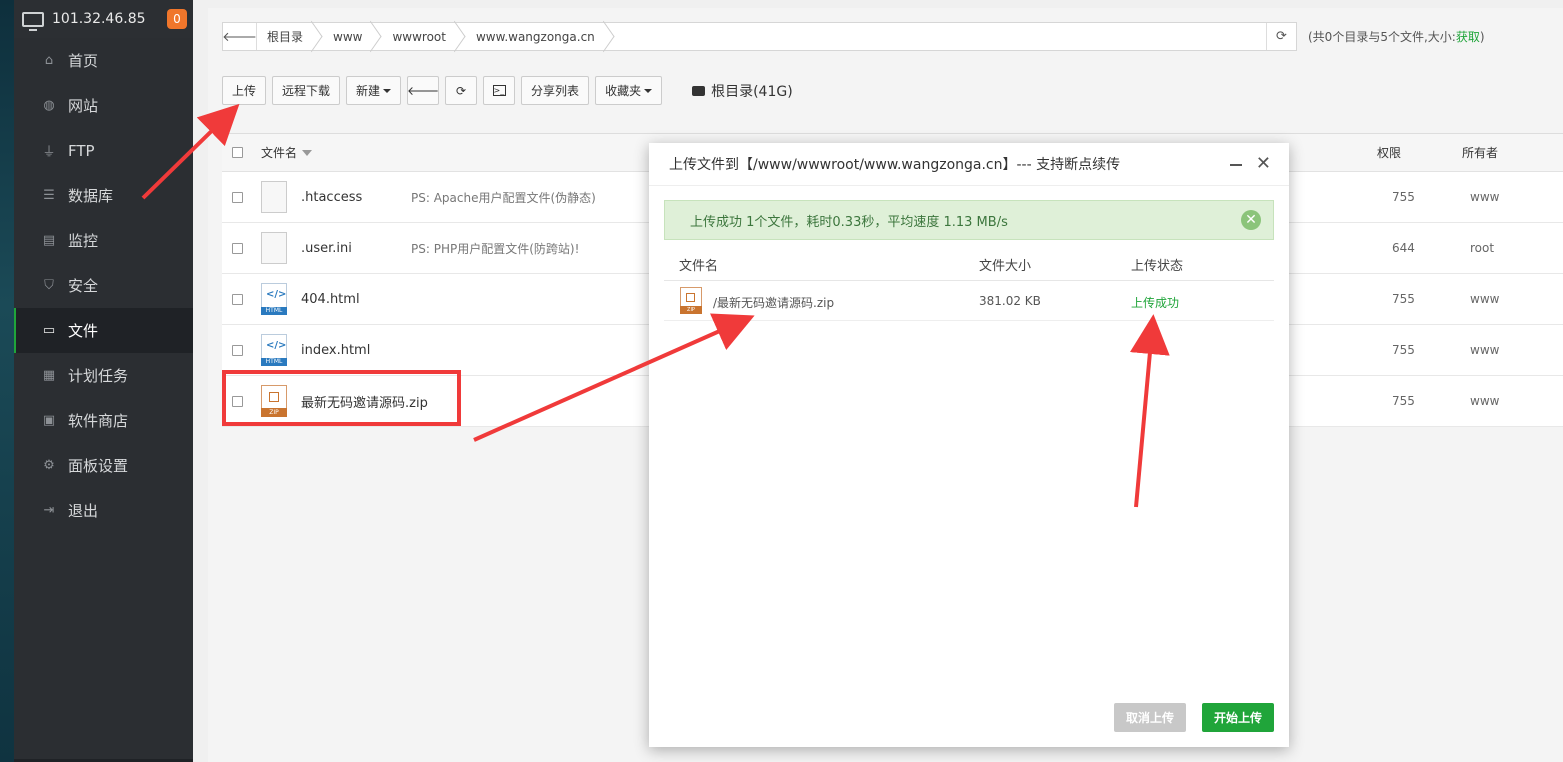  What do you see at coordinates (103, 150) in the screenshot?
I see `sidebar-item-2: ⏚ FTP` at bounding box center [103, 150].